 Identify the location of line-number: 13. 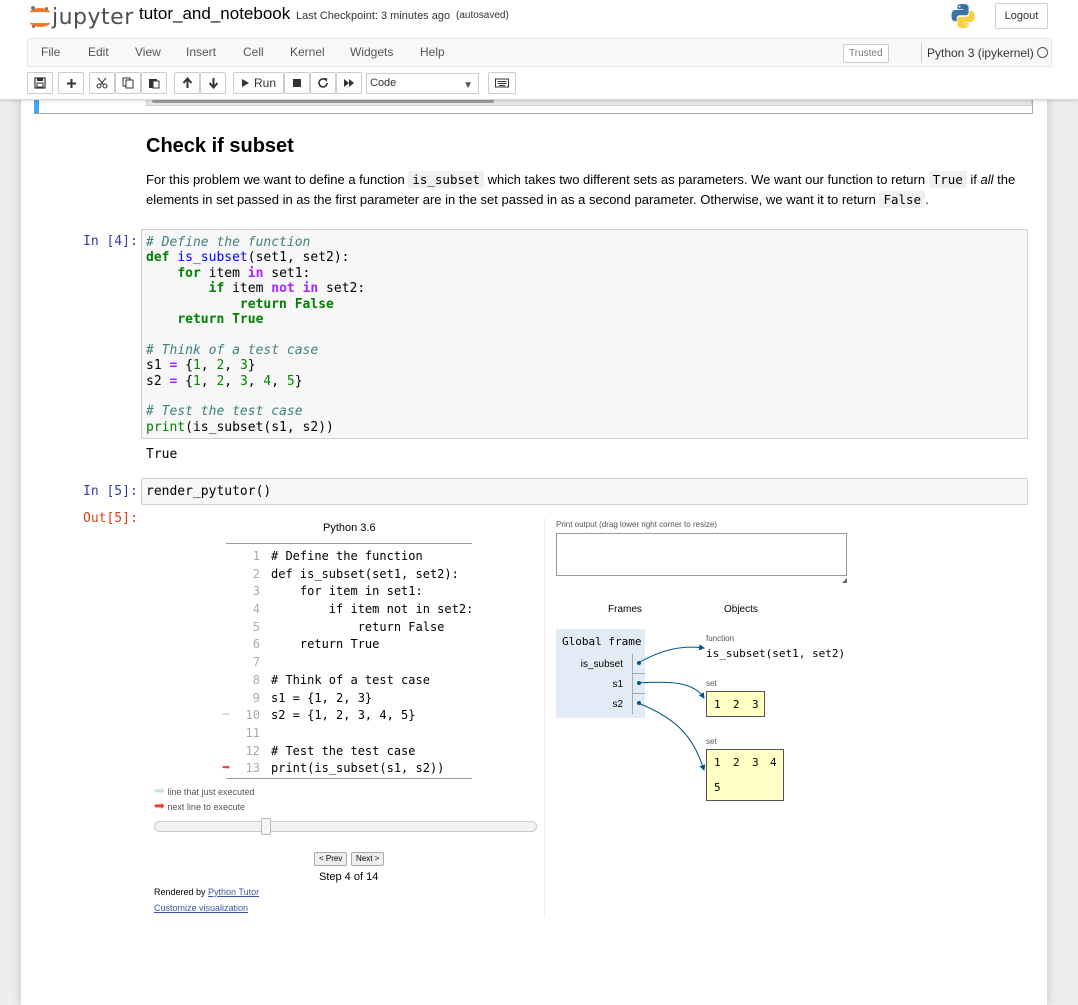
(252, 768).